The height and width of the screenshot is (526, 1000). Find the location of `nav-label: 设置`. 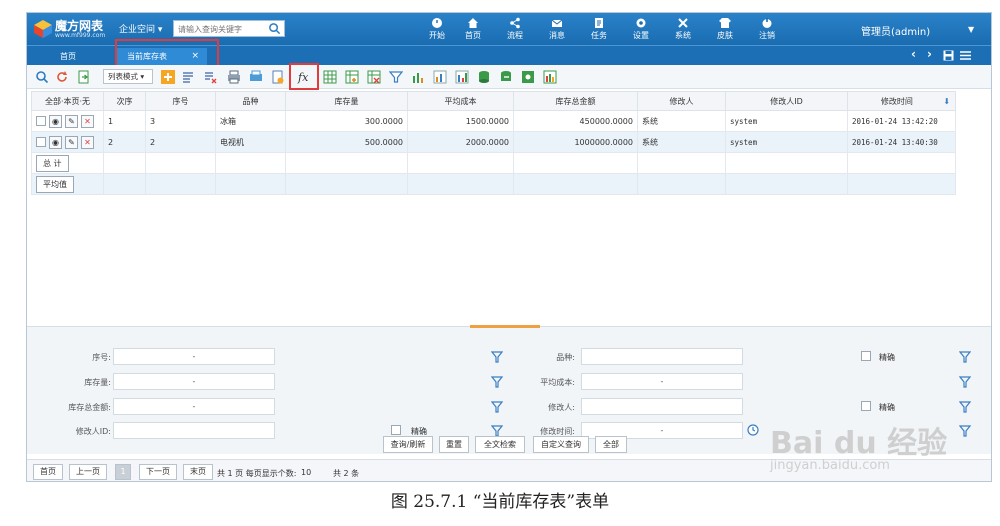

nav-label: 设置 is located at coordinates (641, 35).